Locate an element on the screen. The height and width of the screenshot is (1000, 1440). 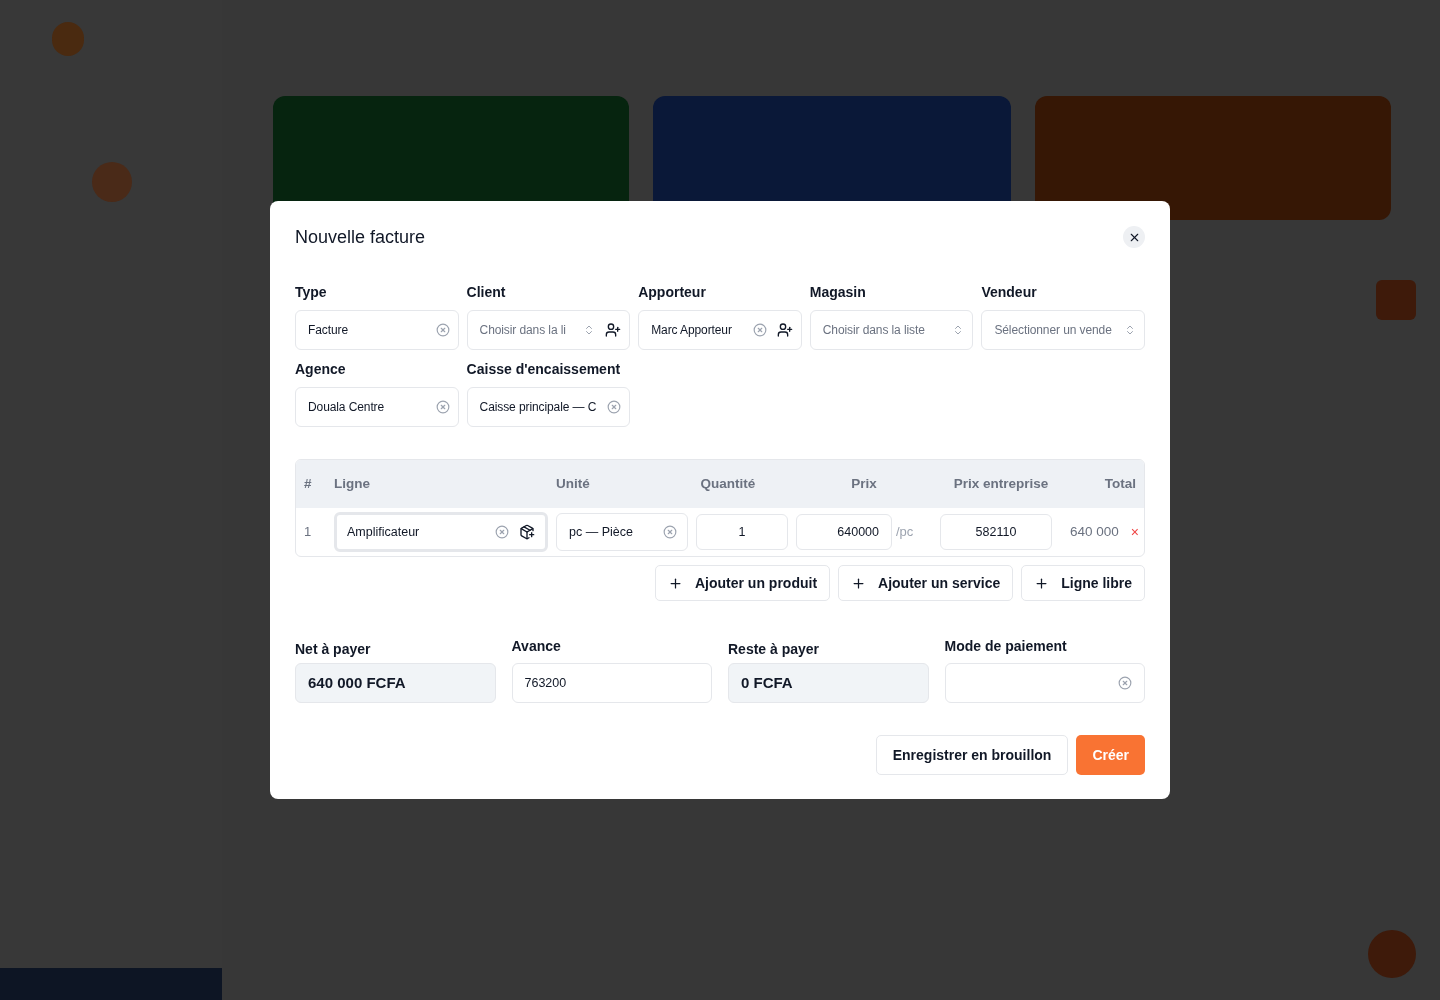
select-field: Facture is located at coordinates (377, 330).